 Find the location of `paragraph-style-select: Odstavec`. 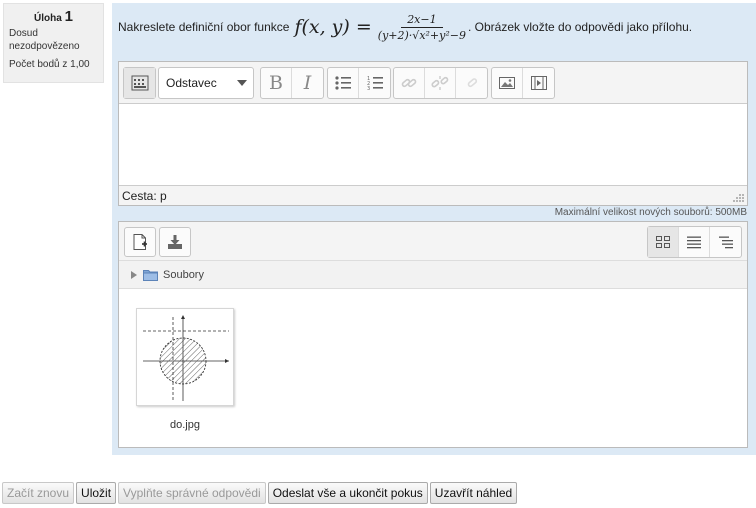

paragraph-style-select: Odstavec is located at coordinates (206, 83).